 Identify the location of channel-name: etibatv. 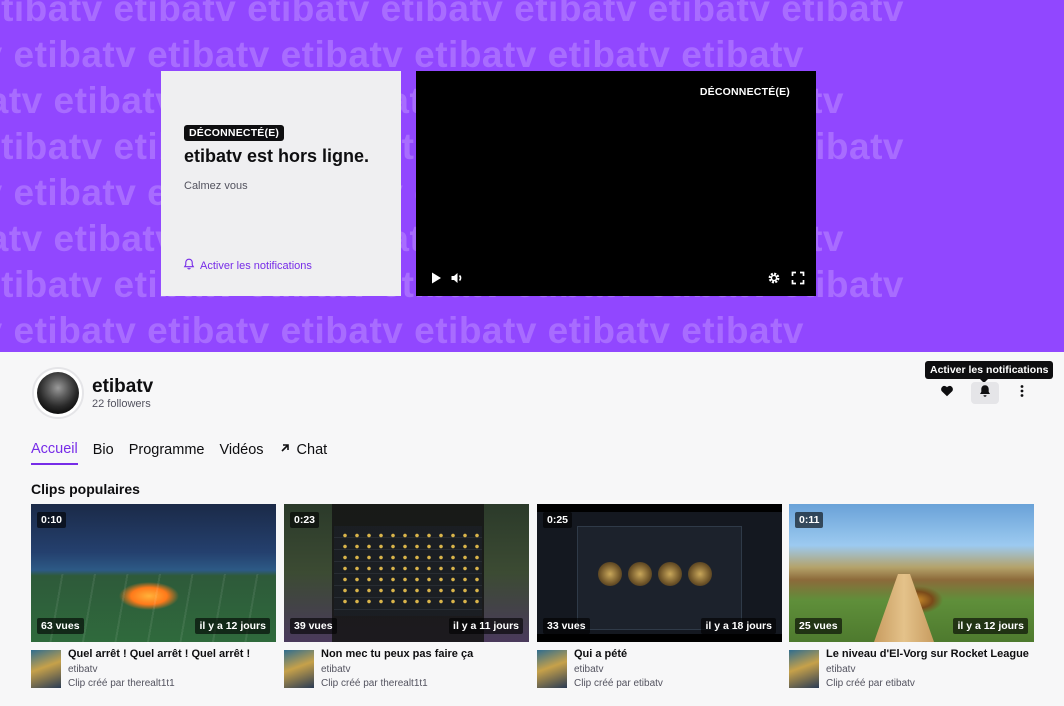
(122, 387).